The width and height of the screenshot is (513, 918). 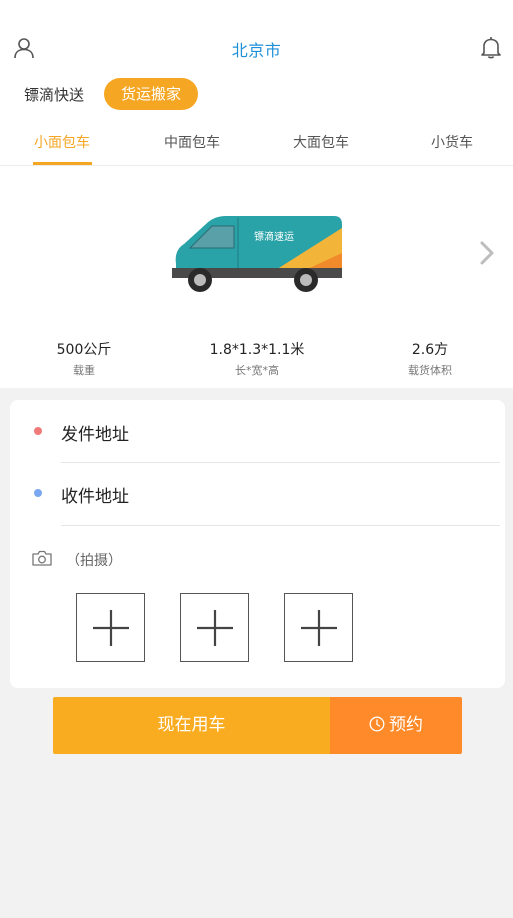 What do you see at coordinates (257, 370) in the screenshot?
I see `spec-dimensions-label: 长*宽*高` at bounding box center [257, 370].